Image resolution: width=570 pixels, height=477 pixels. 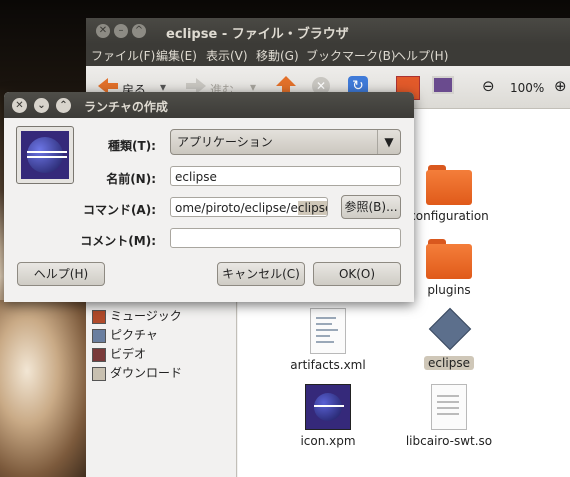 What do you see at coordinates (146, 373) in the screenshot?
I see `sidebar-item-label: ダウンロード` at bounding box center [146, 373].